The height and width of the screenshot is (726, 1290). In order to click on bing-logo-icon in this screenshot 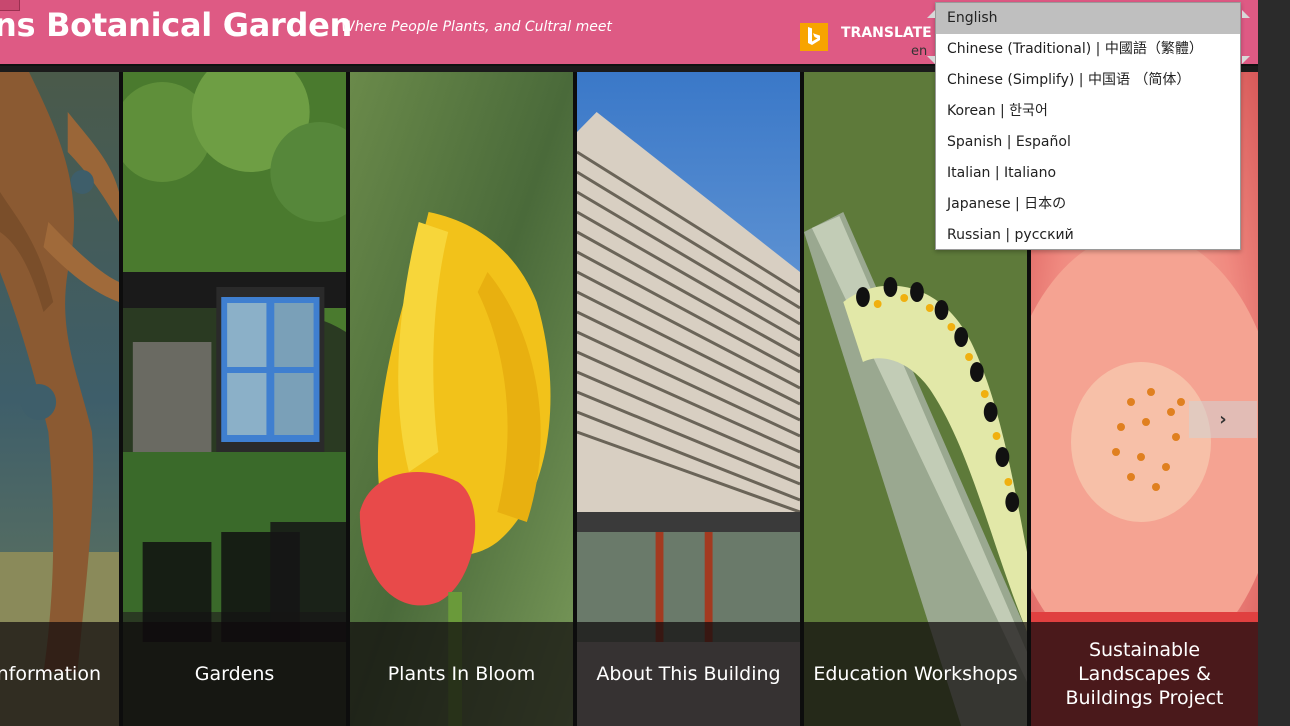, I will do `click(814, 37)`.